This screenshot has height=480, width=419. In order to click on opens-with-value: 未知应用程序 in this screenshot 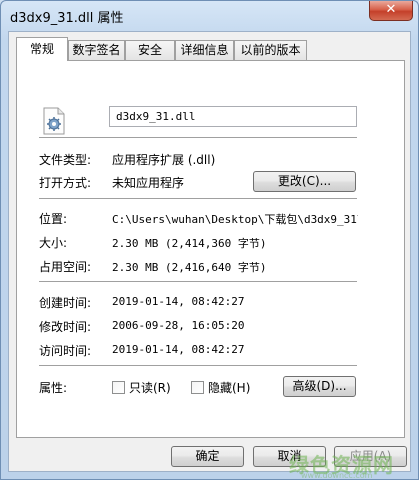, I will do `click(148, 183)`.